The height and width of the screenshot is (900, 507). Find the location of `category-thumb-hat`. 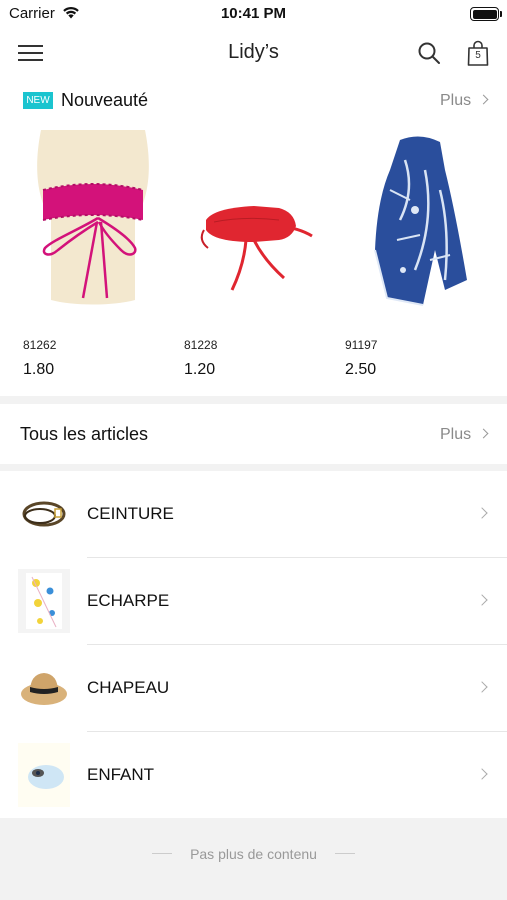

category-thumb-hat is located at coordinates (44, 688).